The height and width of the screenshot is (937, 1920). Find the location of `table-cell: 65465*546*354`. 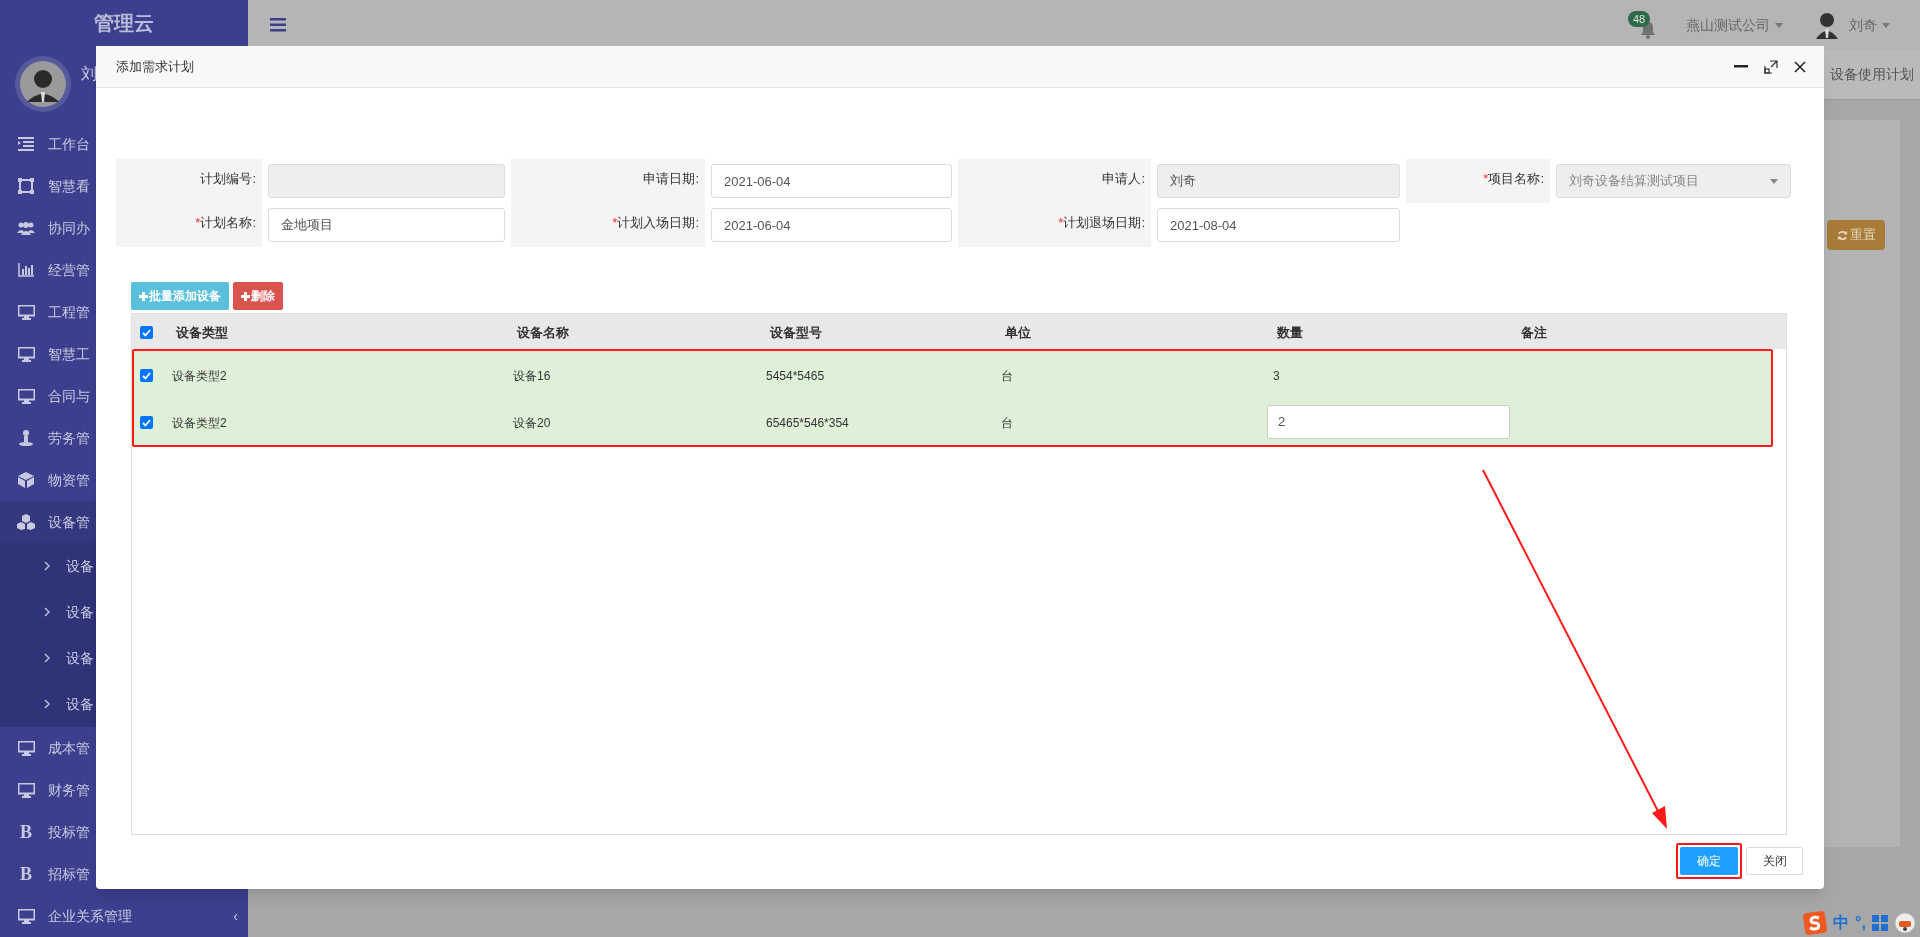

table-cell: 65465*546*354 is located at coordinates (807, 422).